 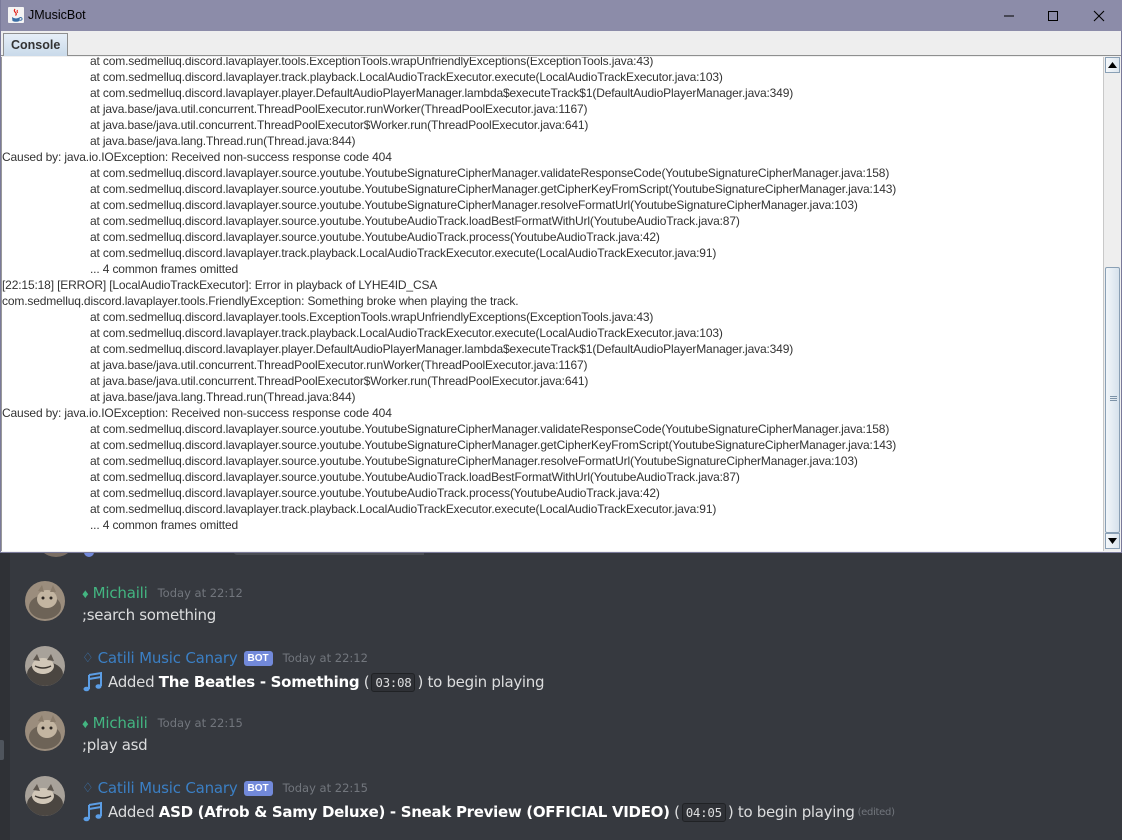 What do you see at coordinates (115, 745) in the screenshot?
I see `message-content: ;play asd` at bounding box center [115, 745].